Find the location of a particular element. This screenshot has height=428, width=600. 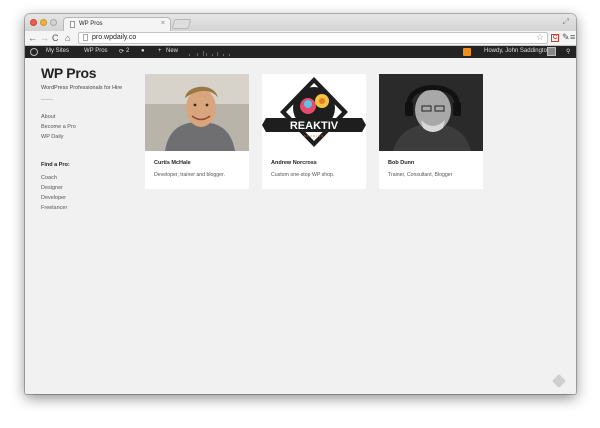

account-greeting: Howdy, John Saddington is located at coordinates (517, 51).